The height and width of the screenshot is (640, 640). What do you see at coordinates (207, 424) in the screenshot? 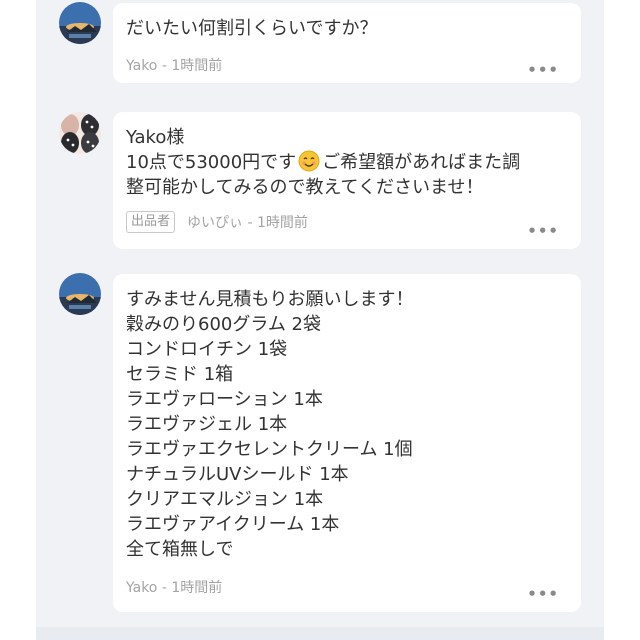
I see `comment-text-line: ラエヴァジェル 1本` at bounding box center [207, 424].